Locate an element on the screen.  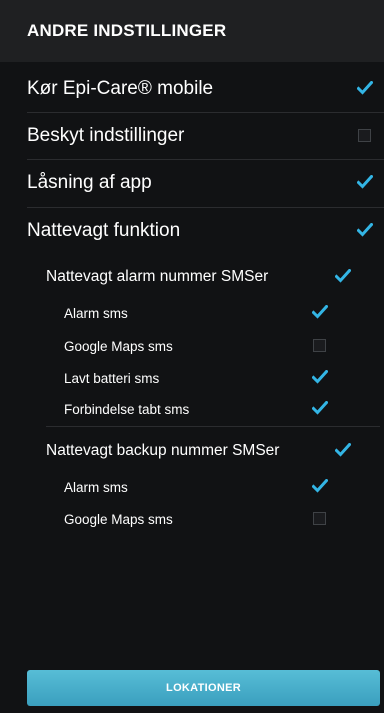
setting-label: Lavt batteri sms is located at coordinates (112, 378).